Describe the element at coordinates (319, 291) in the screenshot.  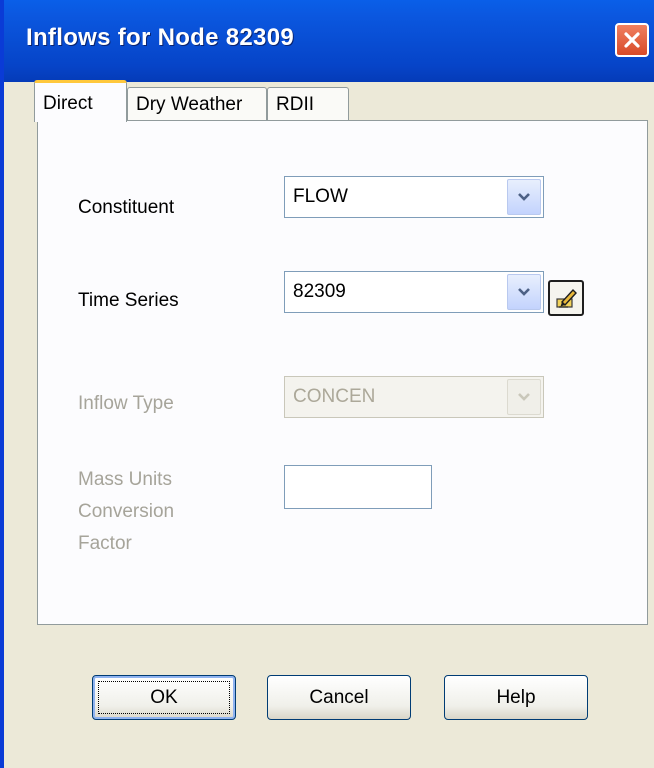
I see `time-series-value: 82309` at that location.